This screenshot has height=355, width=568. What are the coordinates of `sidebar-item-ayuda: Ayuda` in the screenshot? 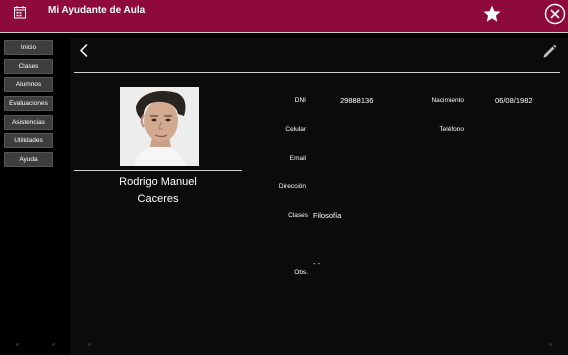 It's located at (28, 159).